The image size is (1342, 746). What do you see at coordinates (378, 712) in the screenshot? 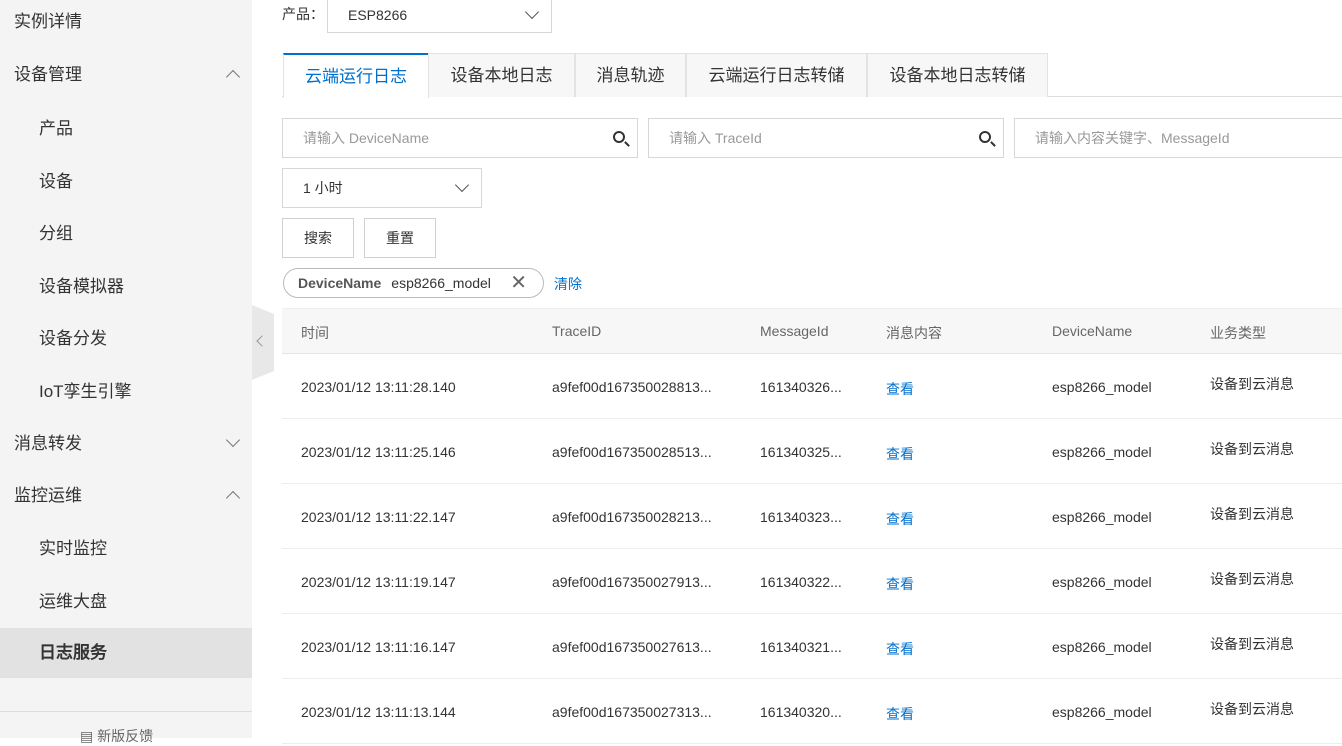
I see `table-cell: 2023/01/12 13:11:13.144` at bounding box center [378, 712].